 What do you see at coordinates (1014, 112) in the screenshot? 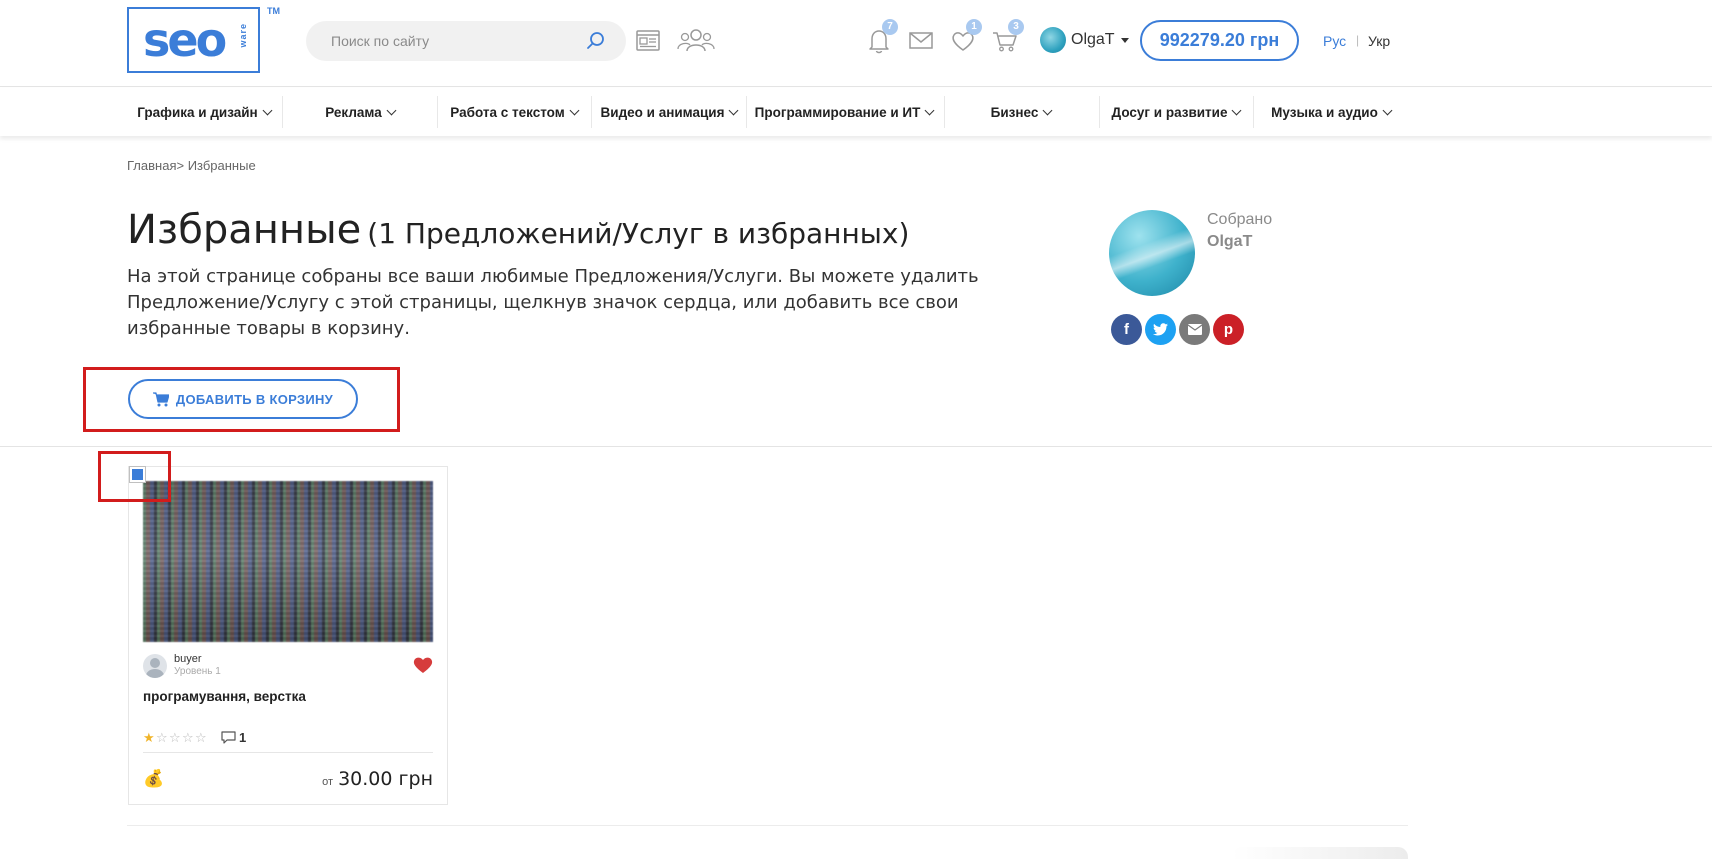
I see `category-label: Бизнес` at bounding box center [1014, 112].